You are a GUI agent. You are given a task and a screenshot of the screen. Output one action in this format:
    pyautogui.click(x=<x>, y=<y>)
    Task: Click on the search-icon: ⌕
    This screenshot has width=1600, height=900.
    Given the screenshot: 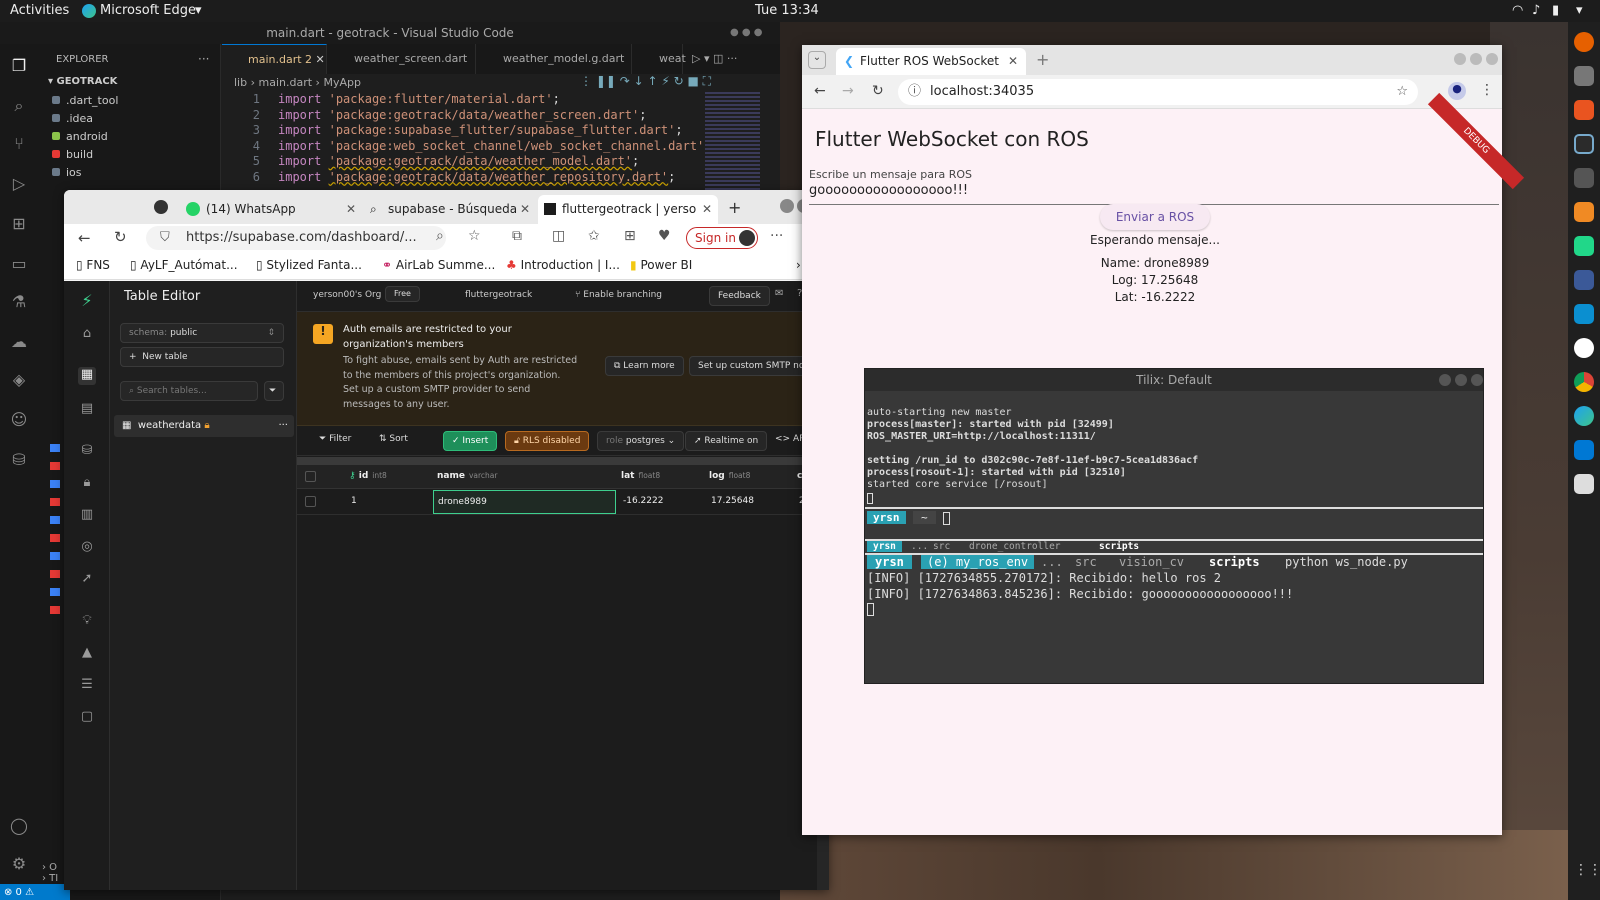 What is the action you would take?
    pyautogui.click(x=19, y=106)
    